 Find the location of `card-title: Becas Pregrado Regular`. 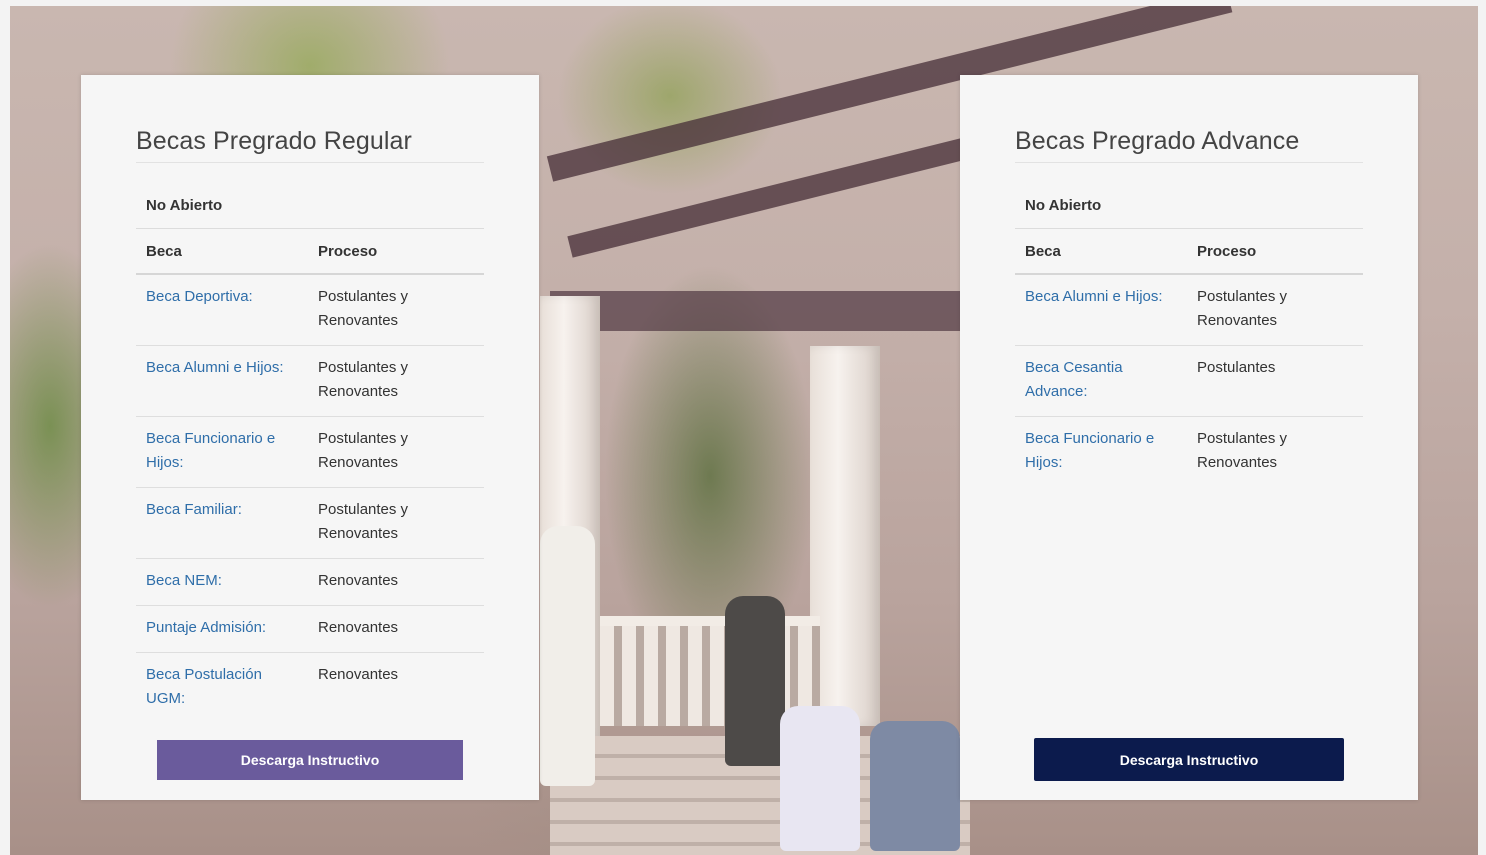

card-title: Becas Pregrado Regular is located at coordinates (310, 145).